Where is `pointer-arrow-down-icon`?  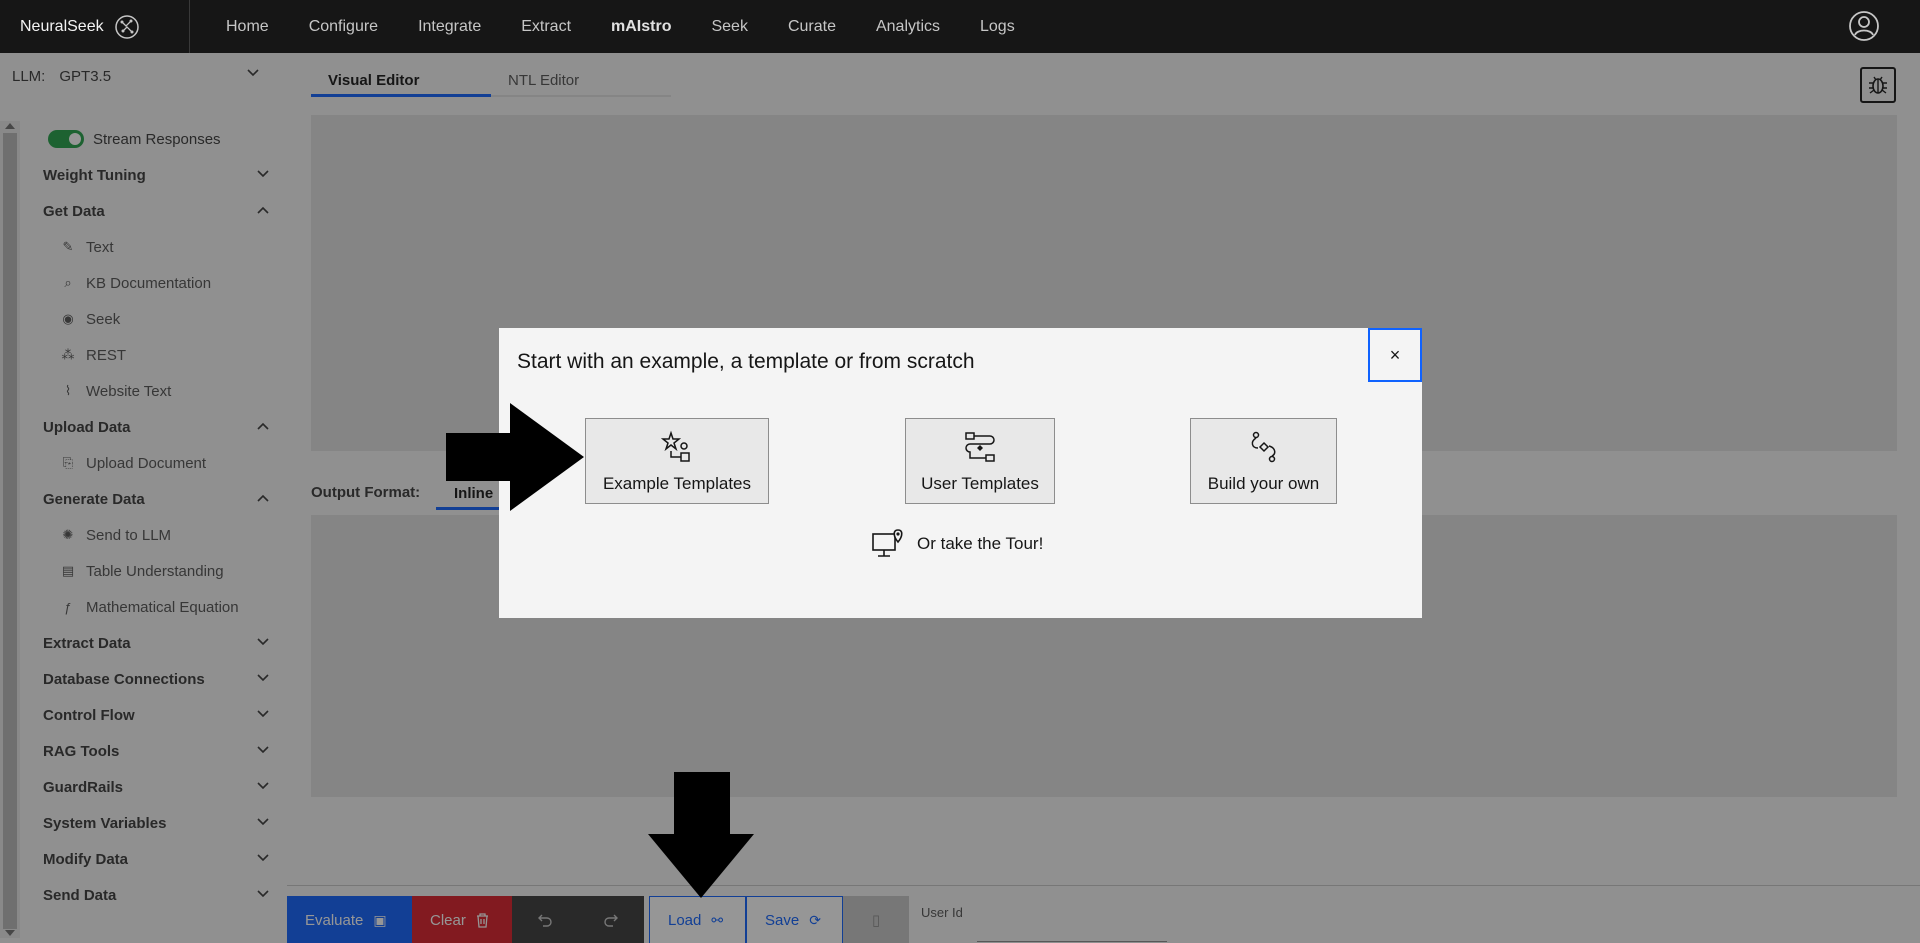 pointer-arrow-down-icon is located at coordinates (701, 835).